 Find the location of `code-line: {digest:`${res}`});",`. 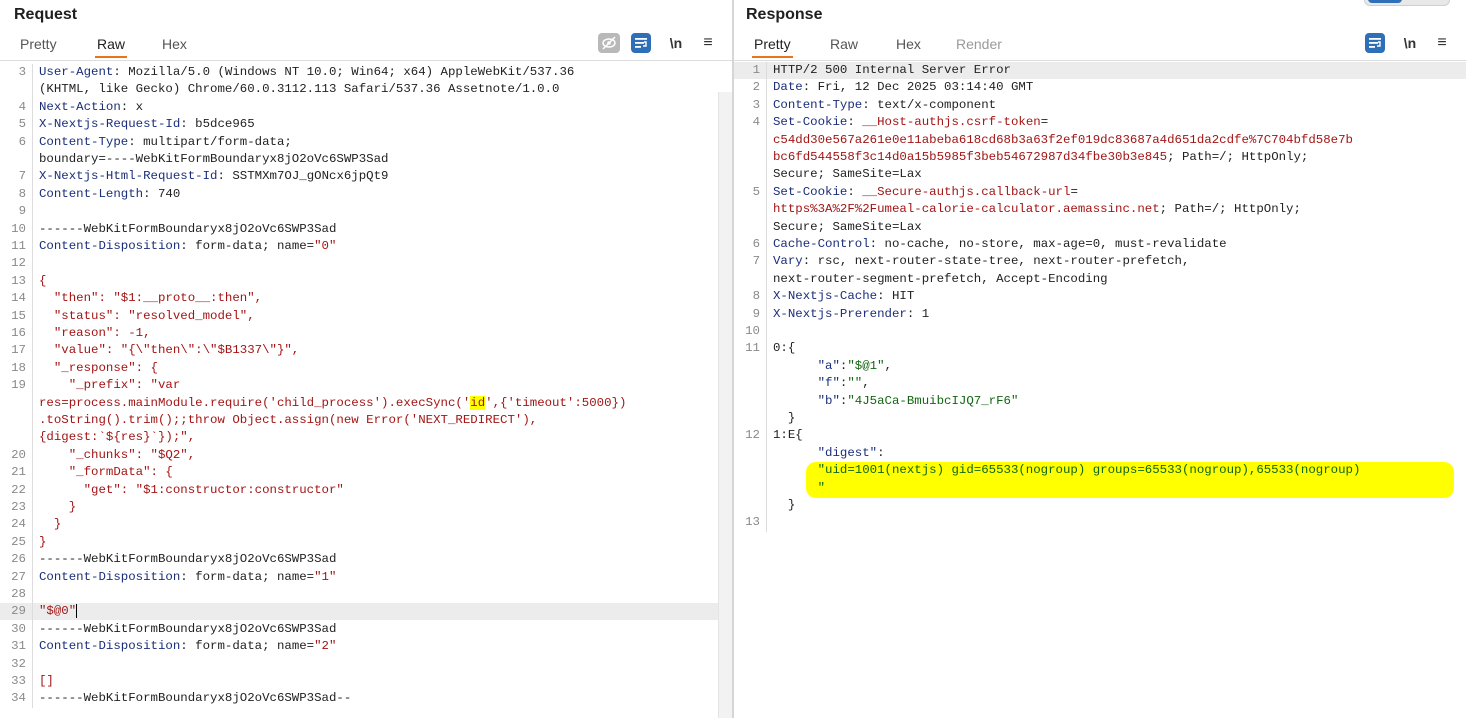

code-line: {digest:`${res}`});", is located at coordinates (366, 438).